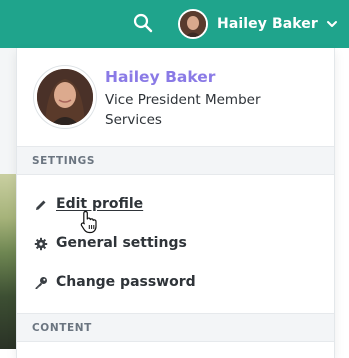 This screenshot has width=349, height=358. I want to click on user-menu-toggle: Hailey Baker, so click(258, 24).